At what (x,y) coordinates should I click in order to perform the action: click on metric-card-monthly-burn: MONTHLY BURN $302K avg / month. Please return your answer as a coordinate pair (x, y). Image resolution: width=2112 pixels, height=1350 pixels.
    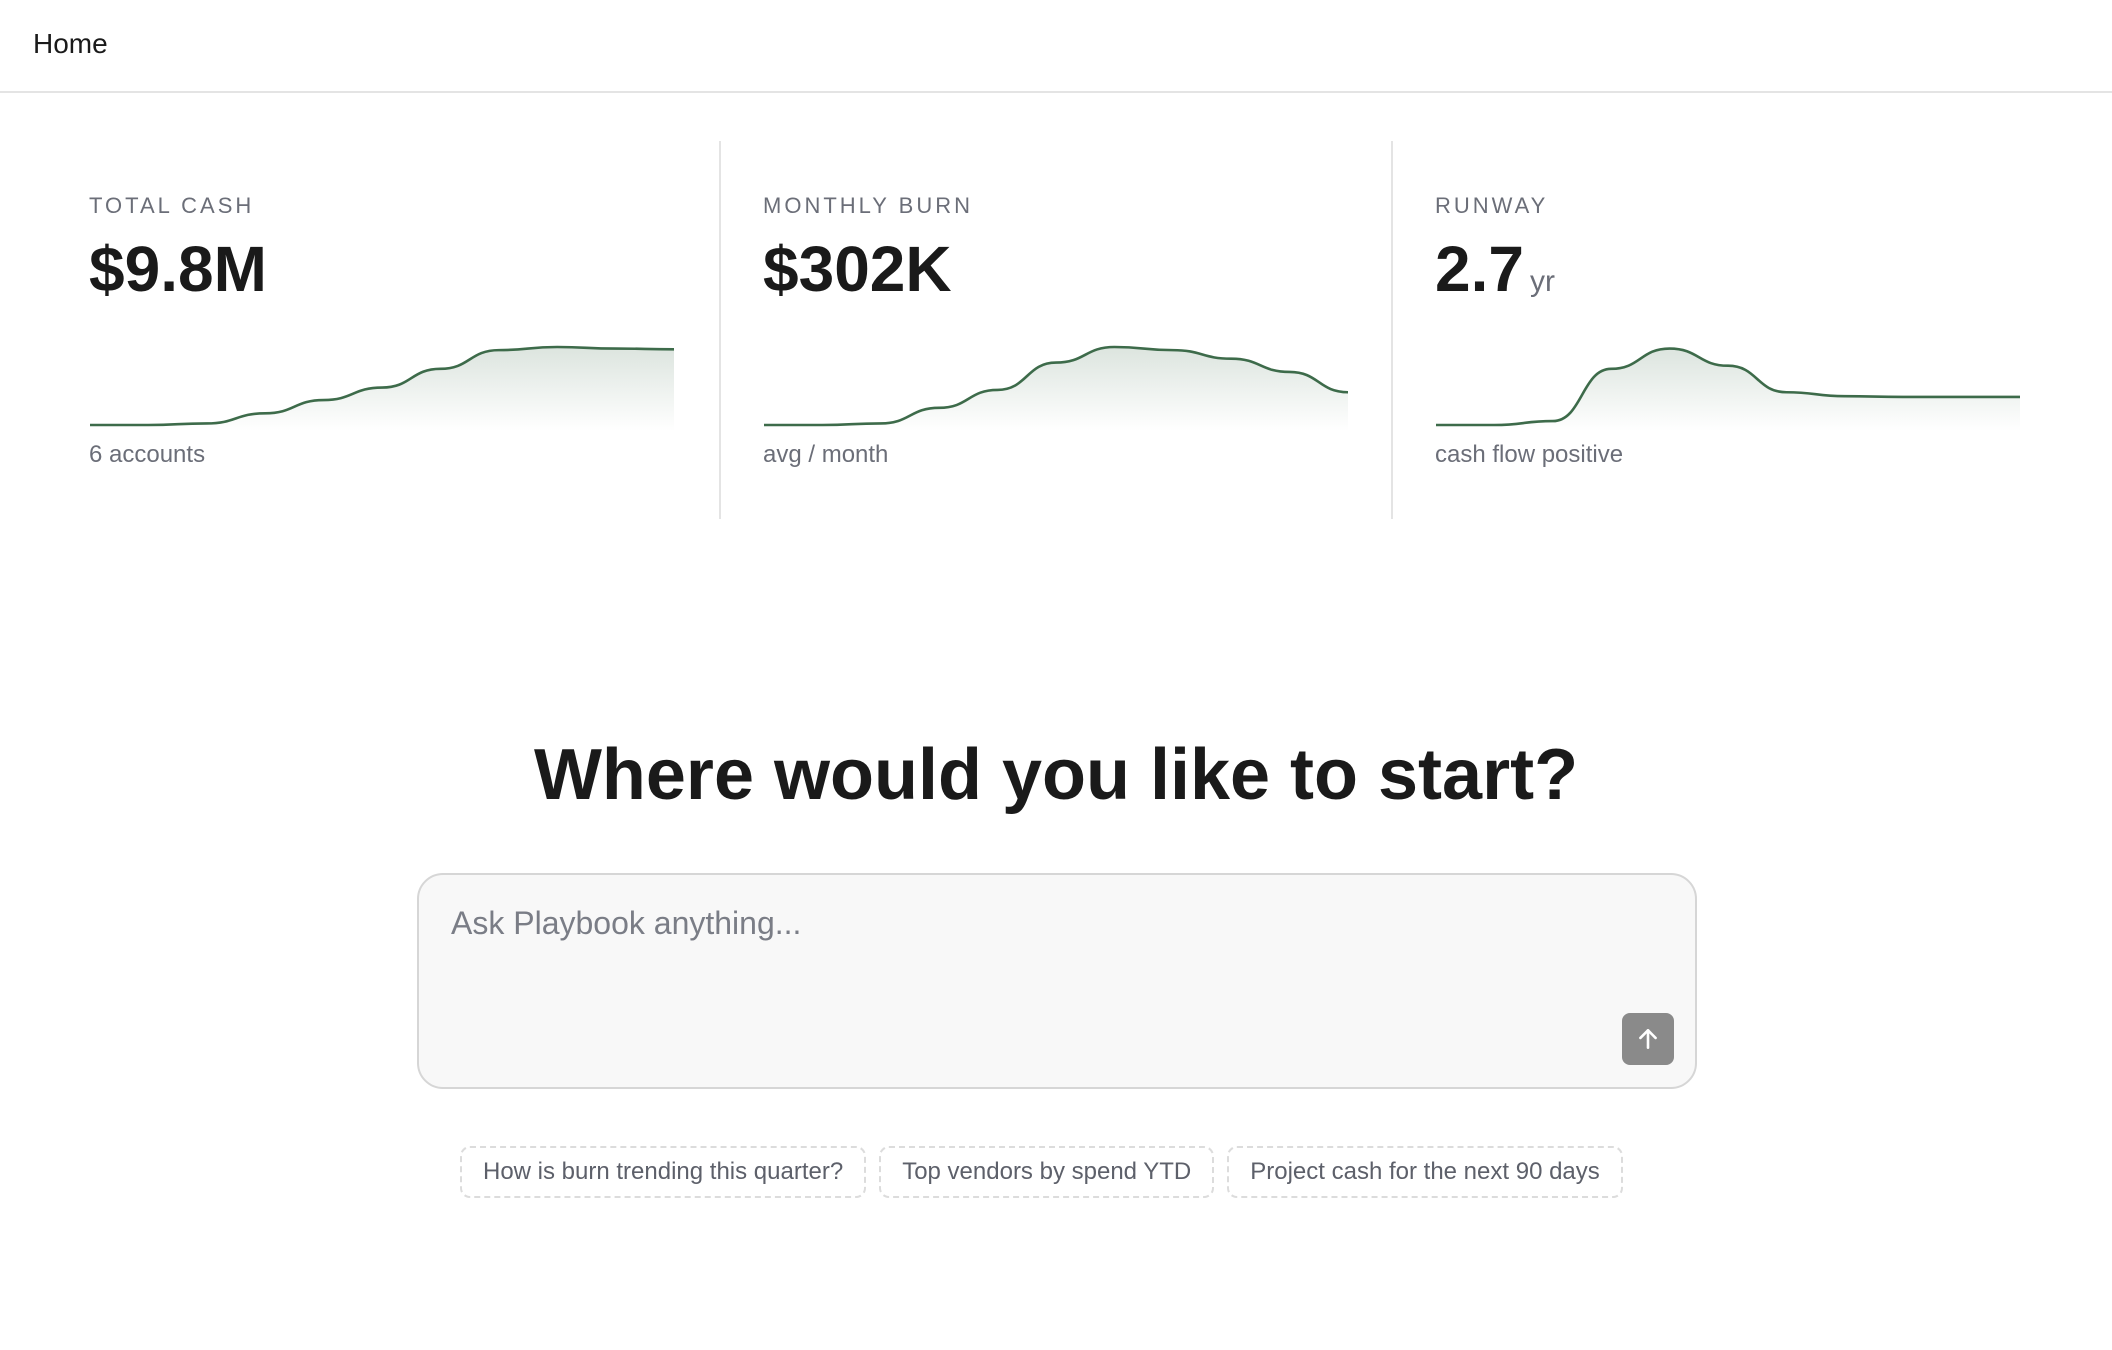
    Looking at the image, I should click on (1055, 330).